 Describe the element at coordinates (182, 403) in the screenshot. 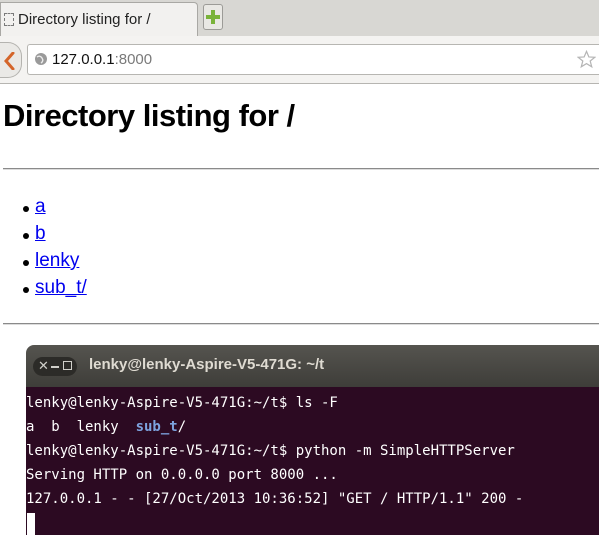

I see `terminal-line: lenky@lenky-Aspire-V5-471G:~/t$ ls -F` at that location.